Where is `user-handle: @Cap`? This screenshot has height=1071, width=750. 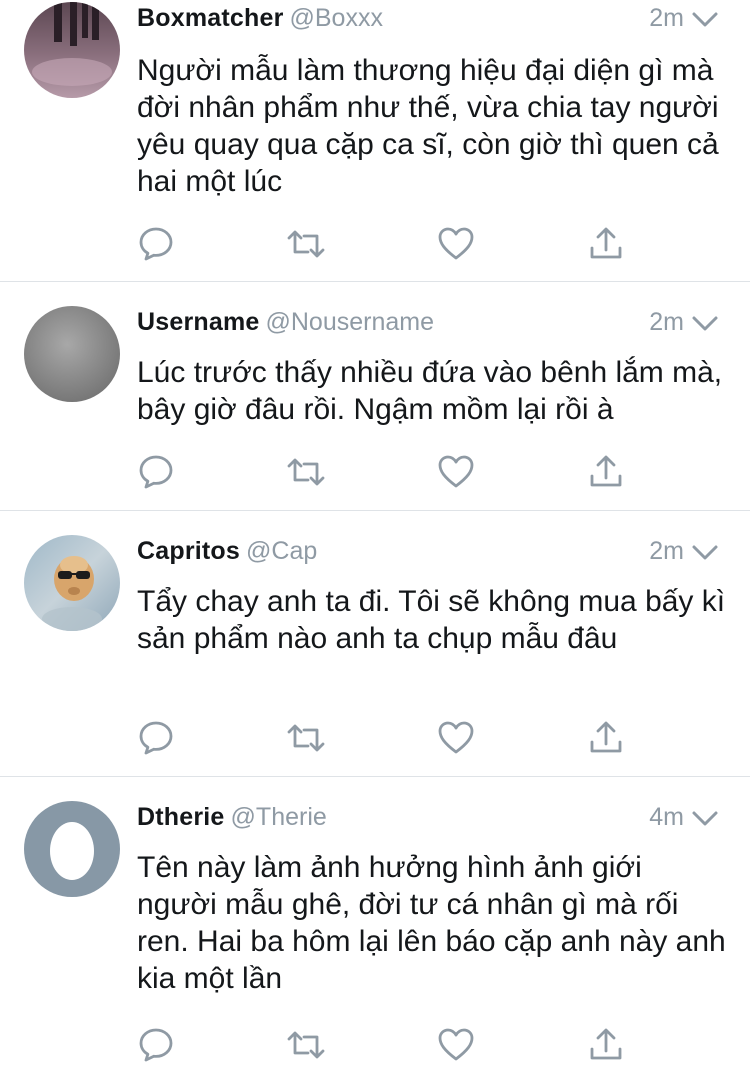 user-handle: @Cap is located at coordinates (281, 551).